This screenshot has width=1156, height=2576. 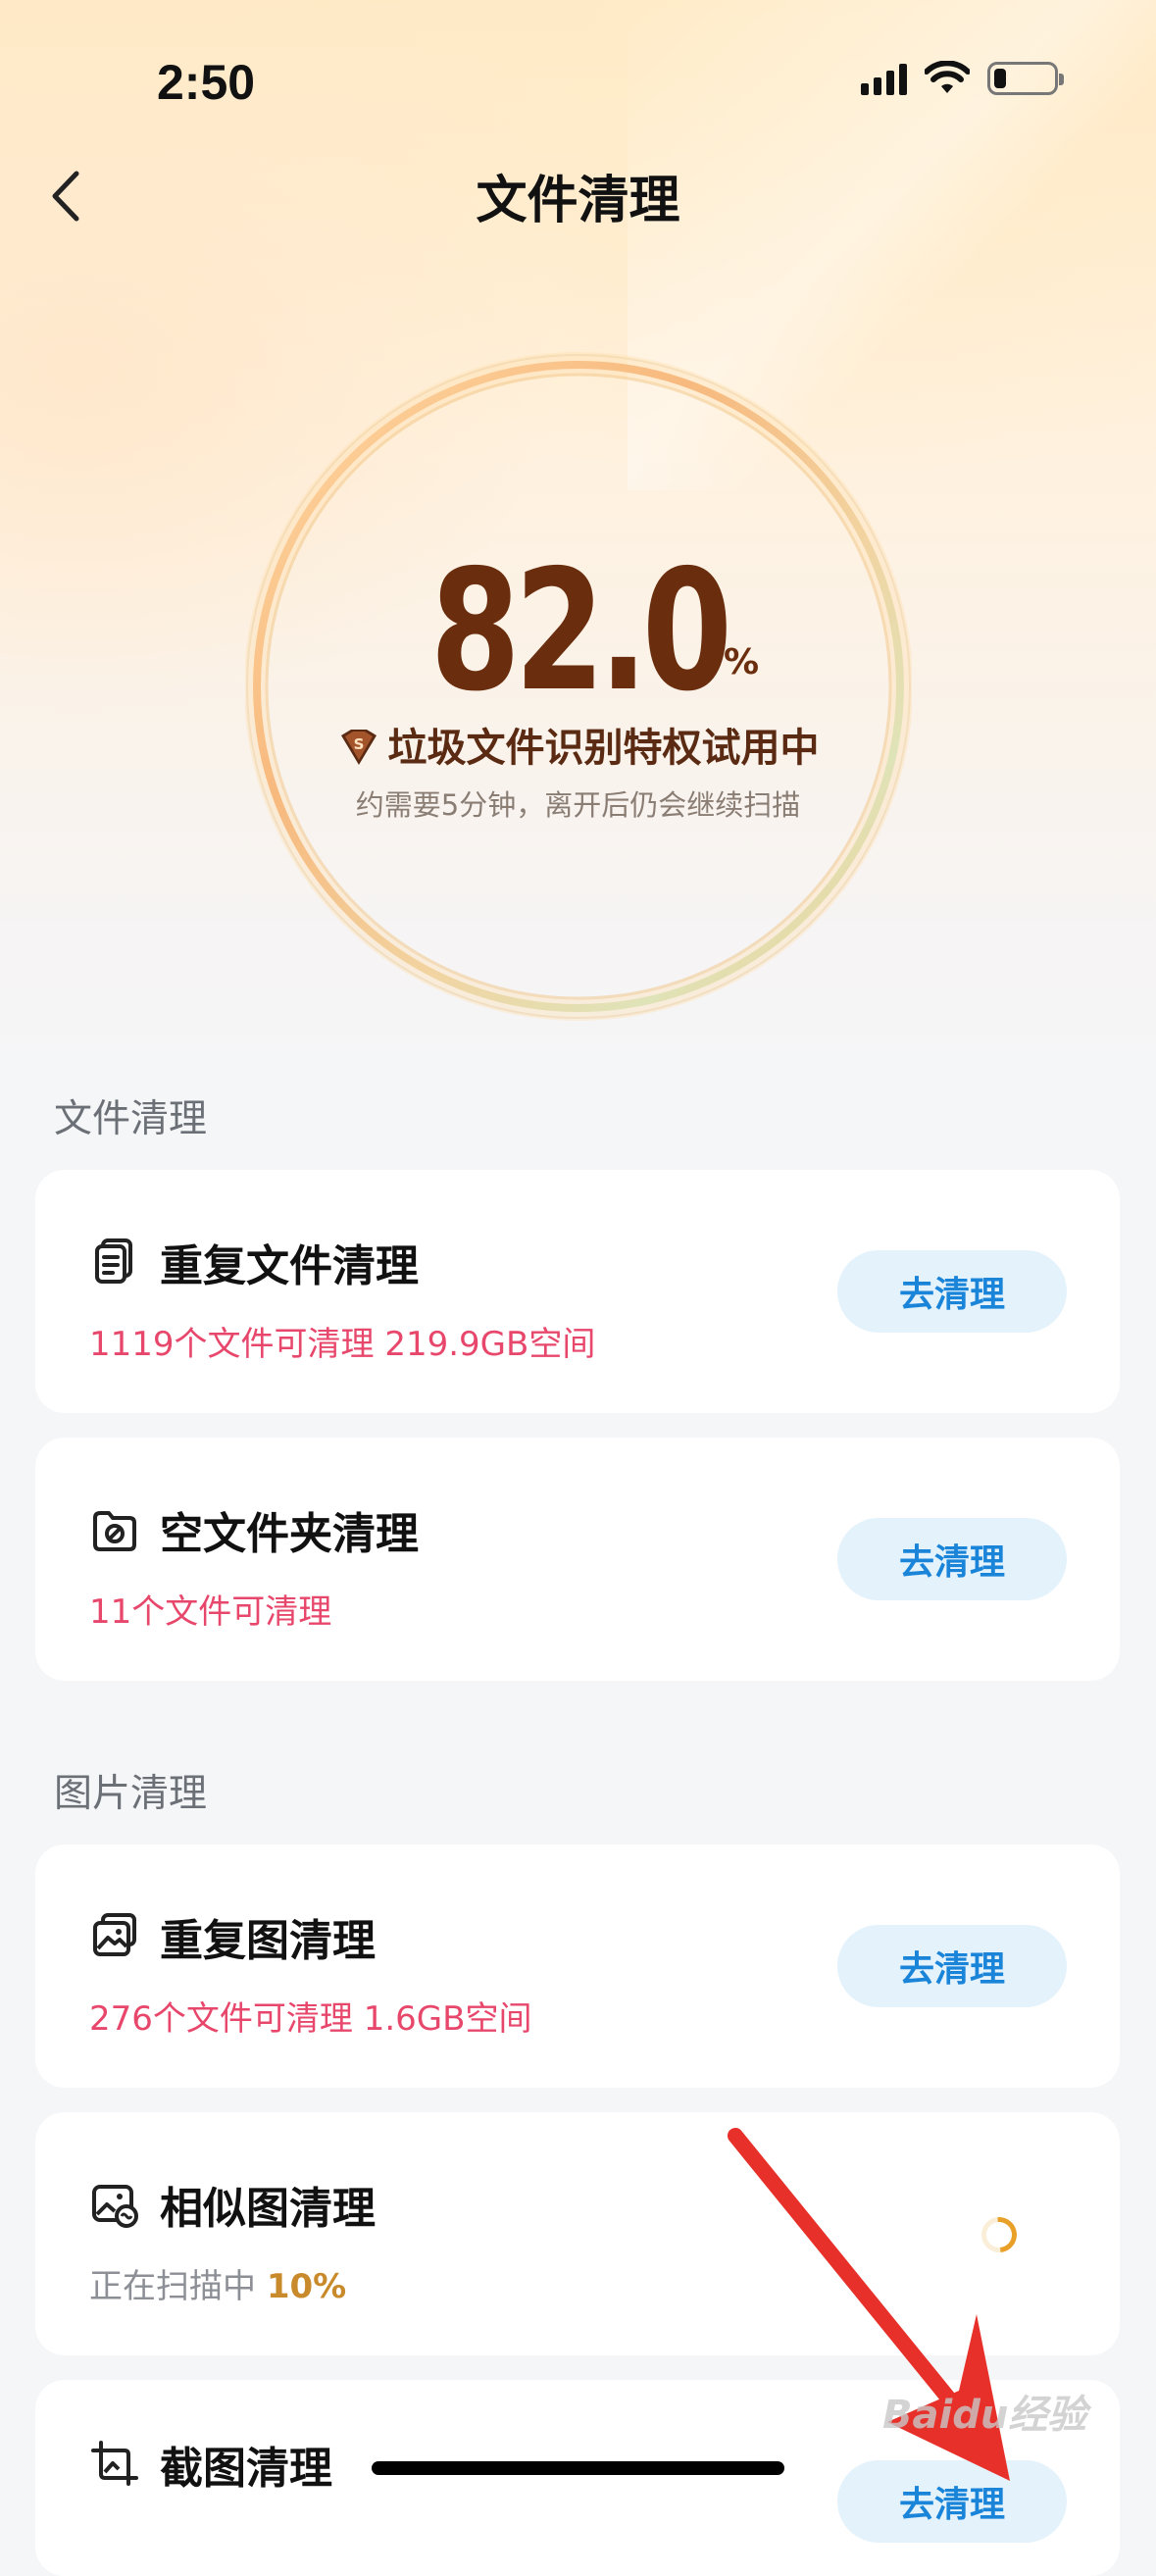 What do you see at coordinates (578, 805) in the screenshot?
I see `scan-hint: 约需要5分钟，离开后仍会继续扫描` at bounding box center [578, 805].